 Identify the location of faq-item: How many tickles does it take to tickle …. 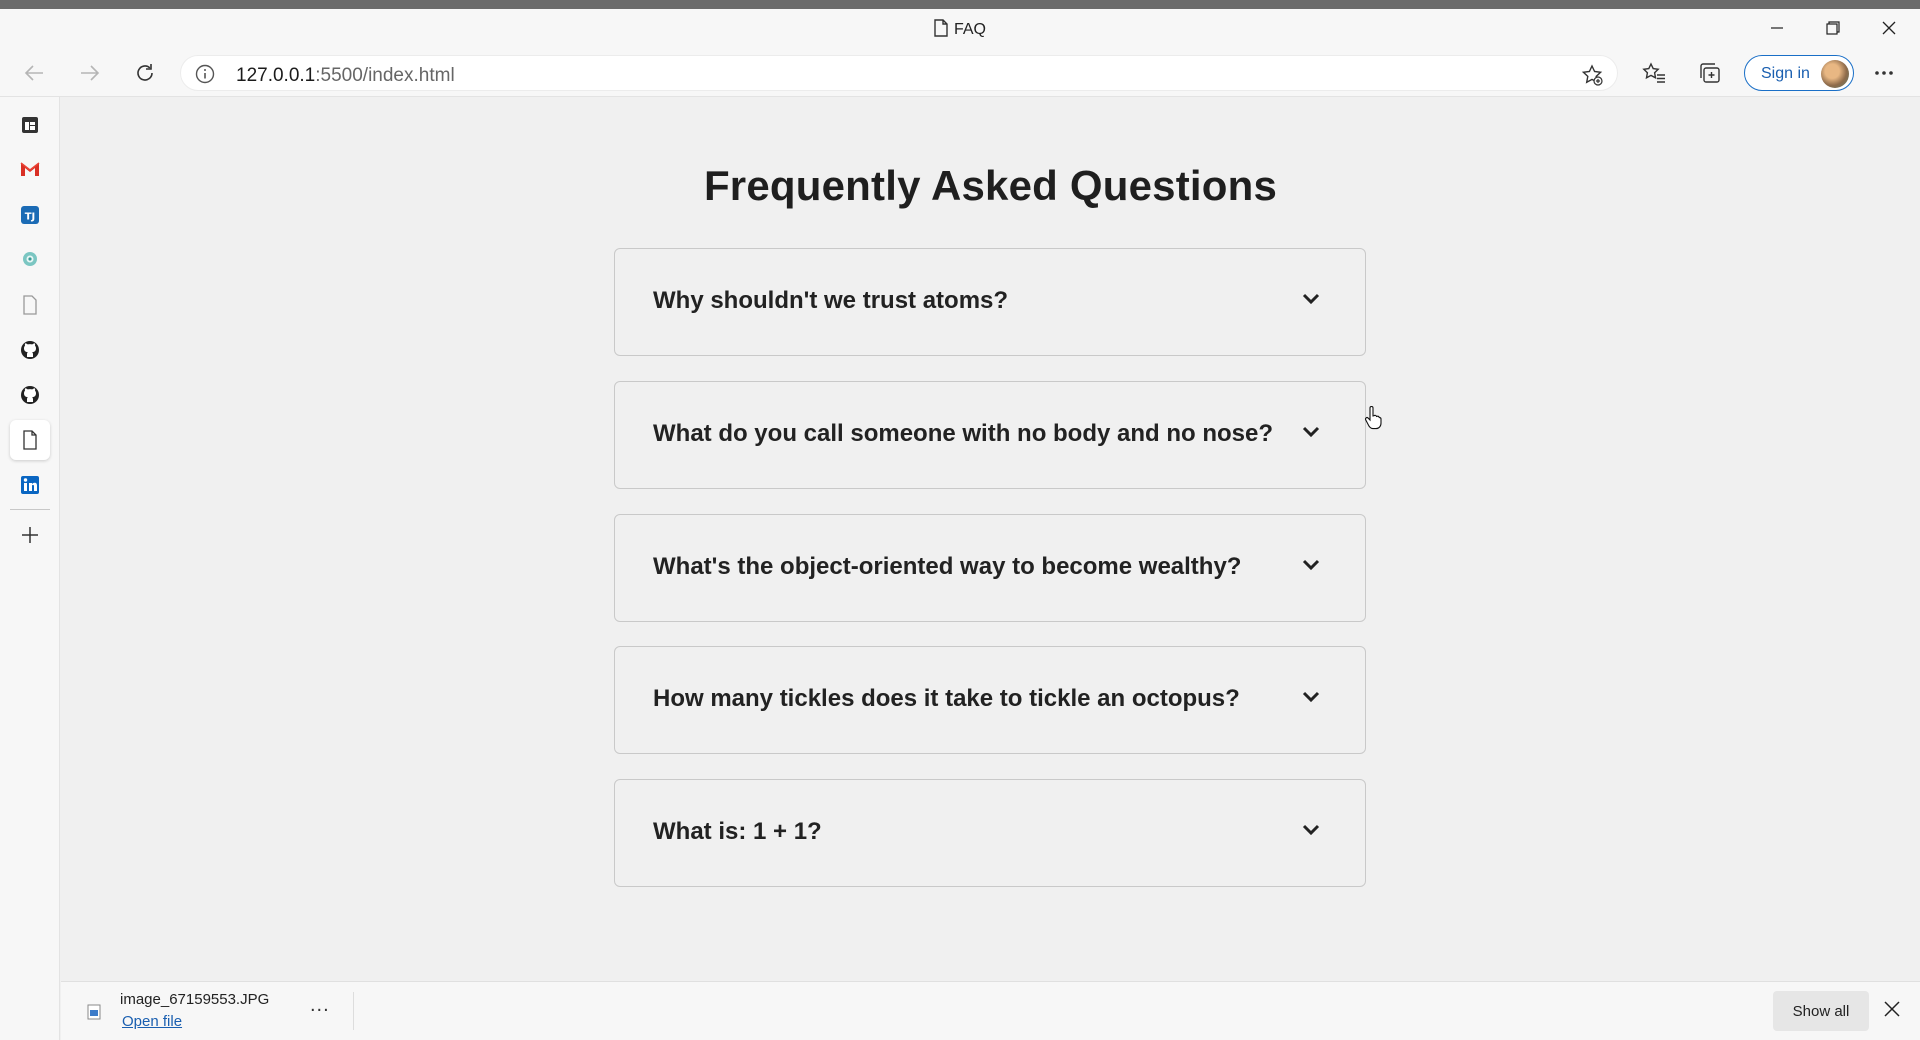
(990, 700).